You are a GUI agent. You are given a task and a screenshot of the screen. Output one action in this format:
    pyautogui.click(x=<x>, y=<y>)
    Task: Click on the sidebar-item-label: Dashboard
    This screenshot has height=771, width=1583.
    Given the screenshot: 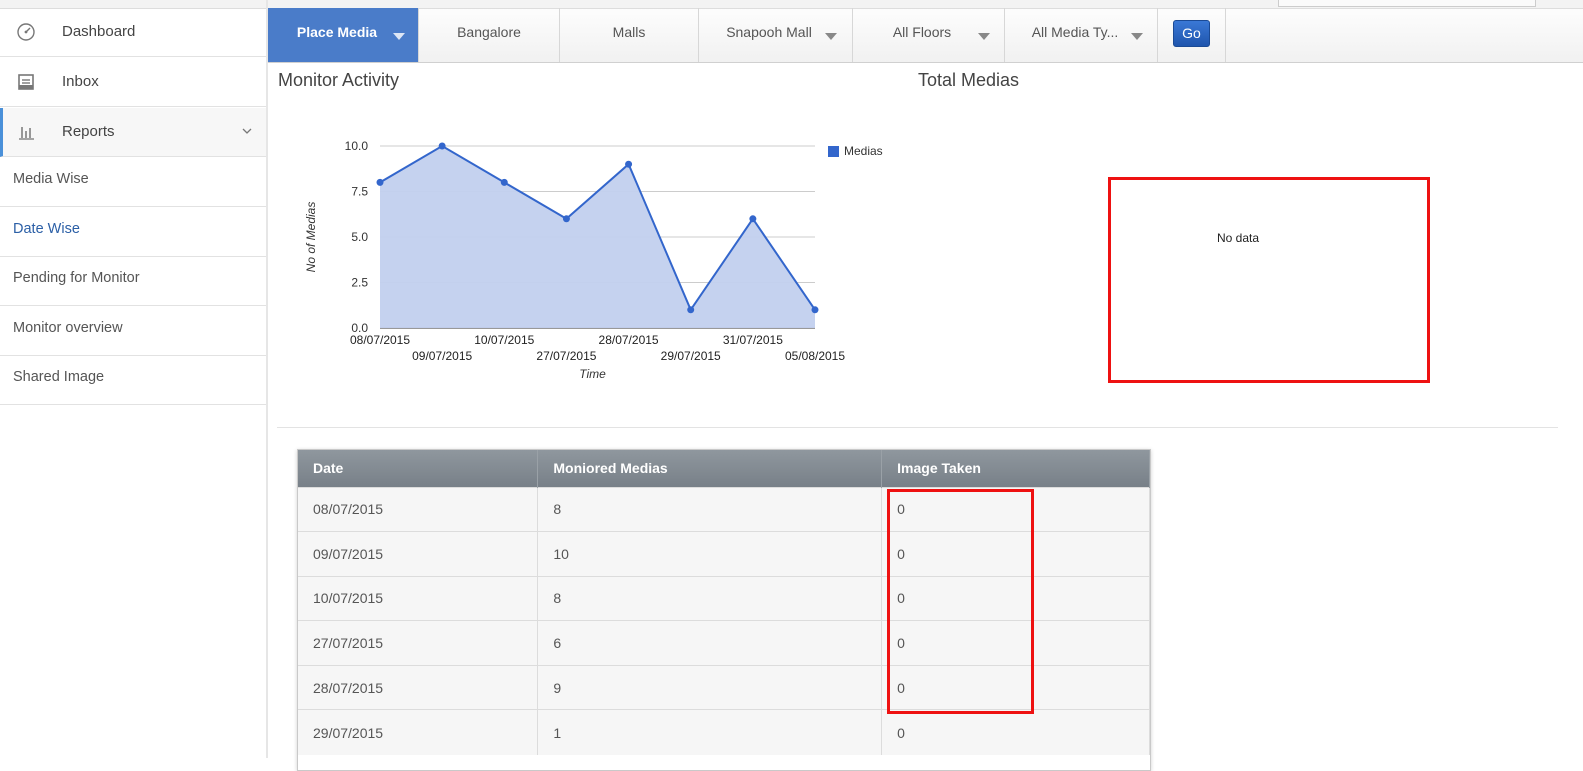 What is the action you would take?
    pyautogui.click(x=99, y=31)
    